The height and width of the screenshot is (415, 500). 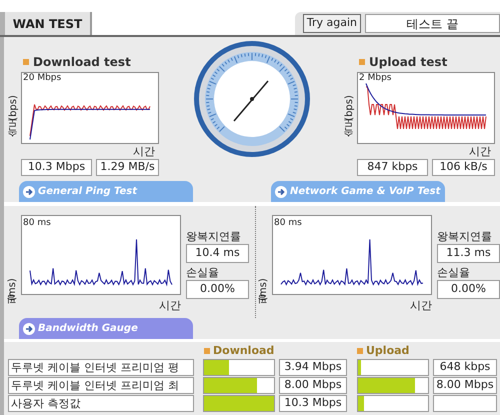 I want to click on rate-field: 847 kbps, so click(x=392, y=167).